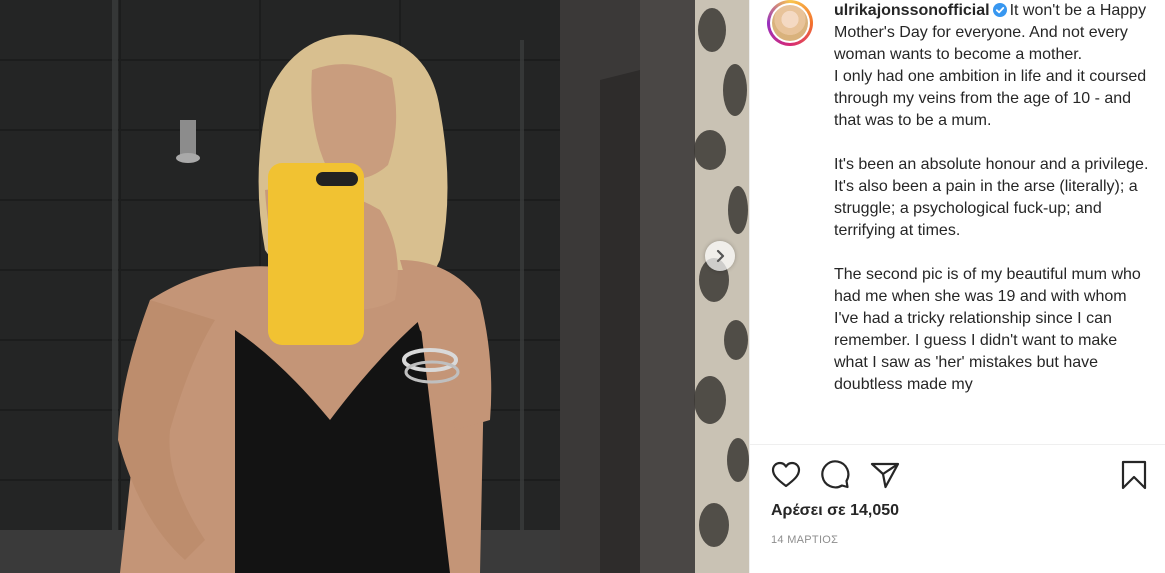  I want to click on avatar-image, so click(790, 23).